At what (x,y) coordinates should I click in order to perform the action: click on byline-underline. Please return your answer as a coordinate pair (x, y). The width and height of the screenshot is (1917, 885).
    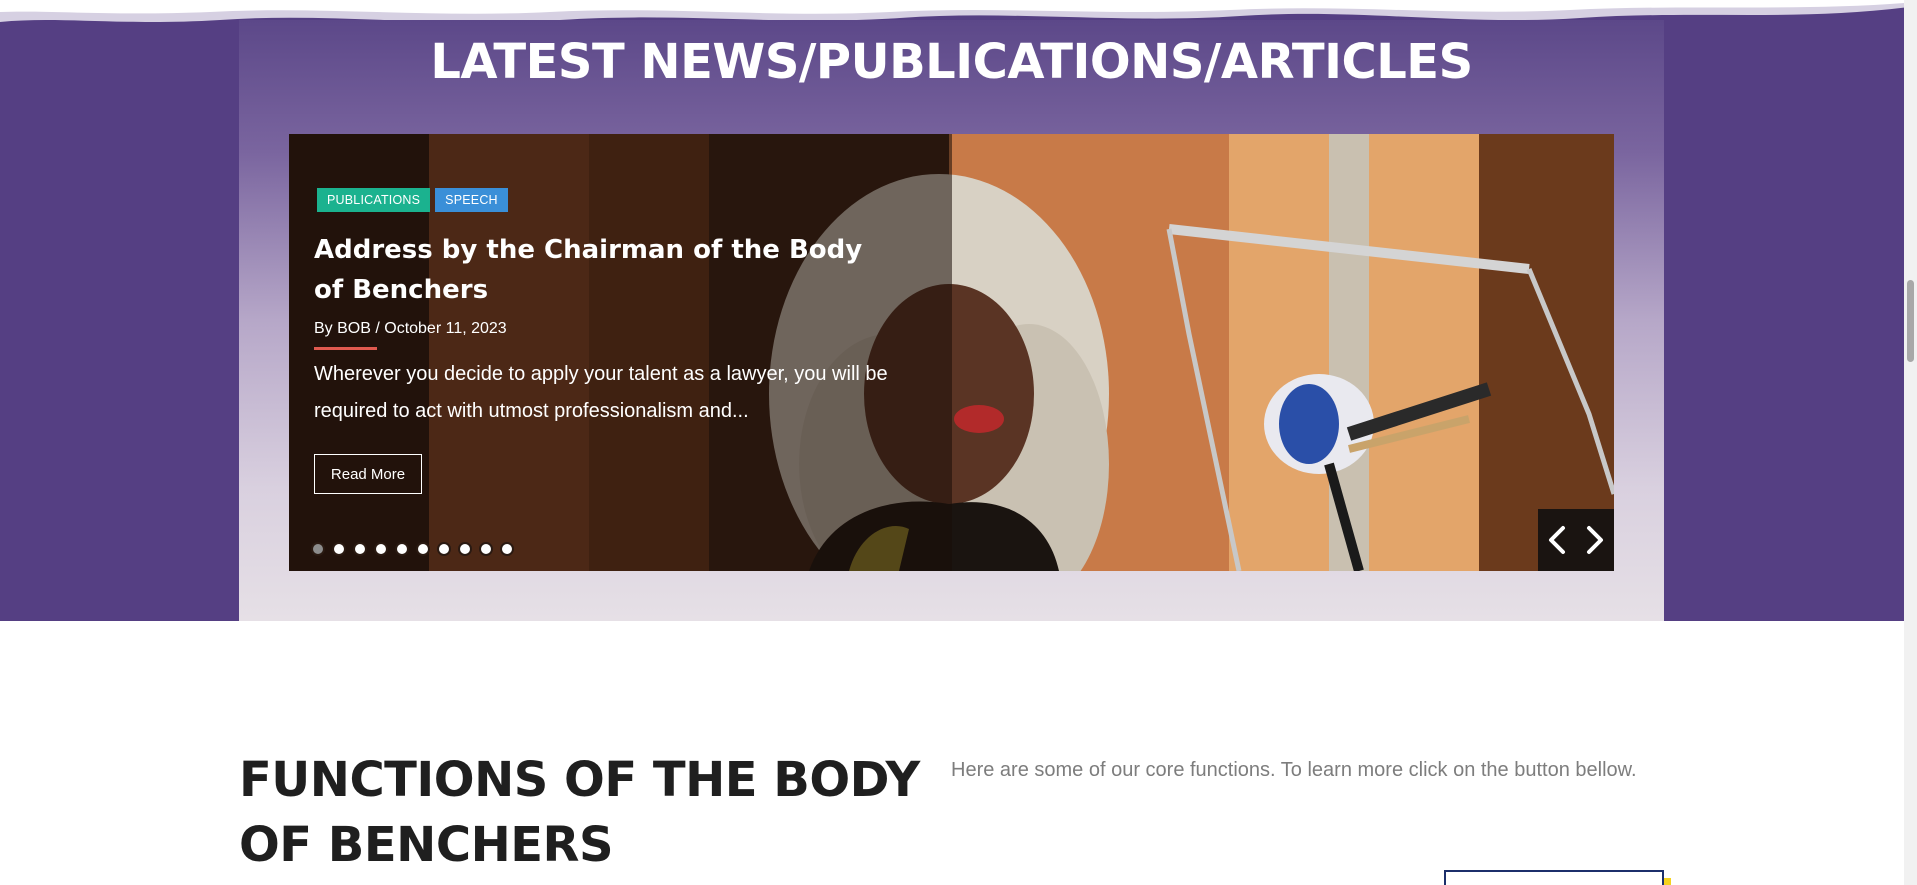
    Looking at the image, I should click on (345, 348).